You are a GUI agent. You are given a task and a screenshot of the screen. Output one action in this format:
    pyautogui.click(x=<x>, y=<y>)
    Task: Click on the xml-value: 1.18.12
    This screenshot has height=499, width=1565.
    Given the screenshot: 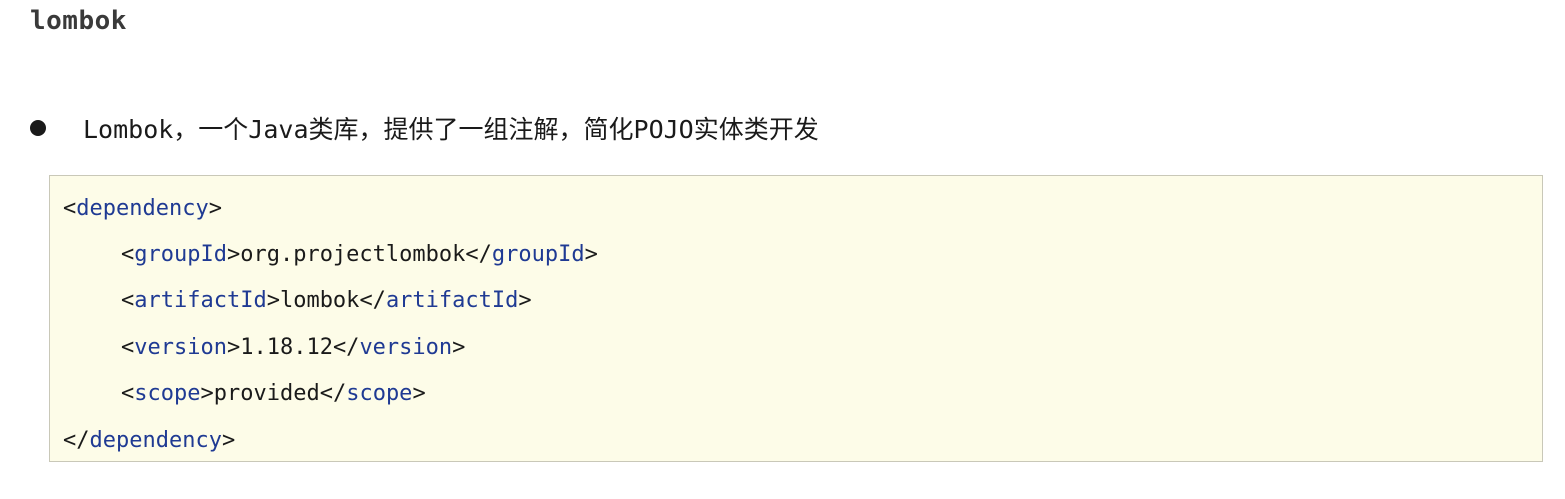 What is the action you would take?
    pyautogui.click(x=286, y=347)
    